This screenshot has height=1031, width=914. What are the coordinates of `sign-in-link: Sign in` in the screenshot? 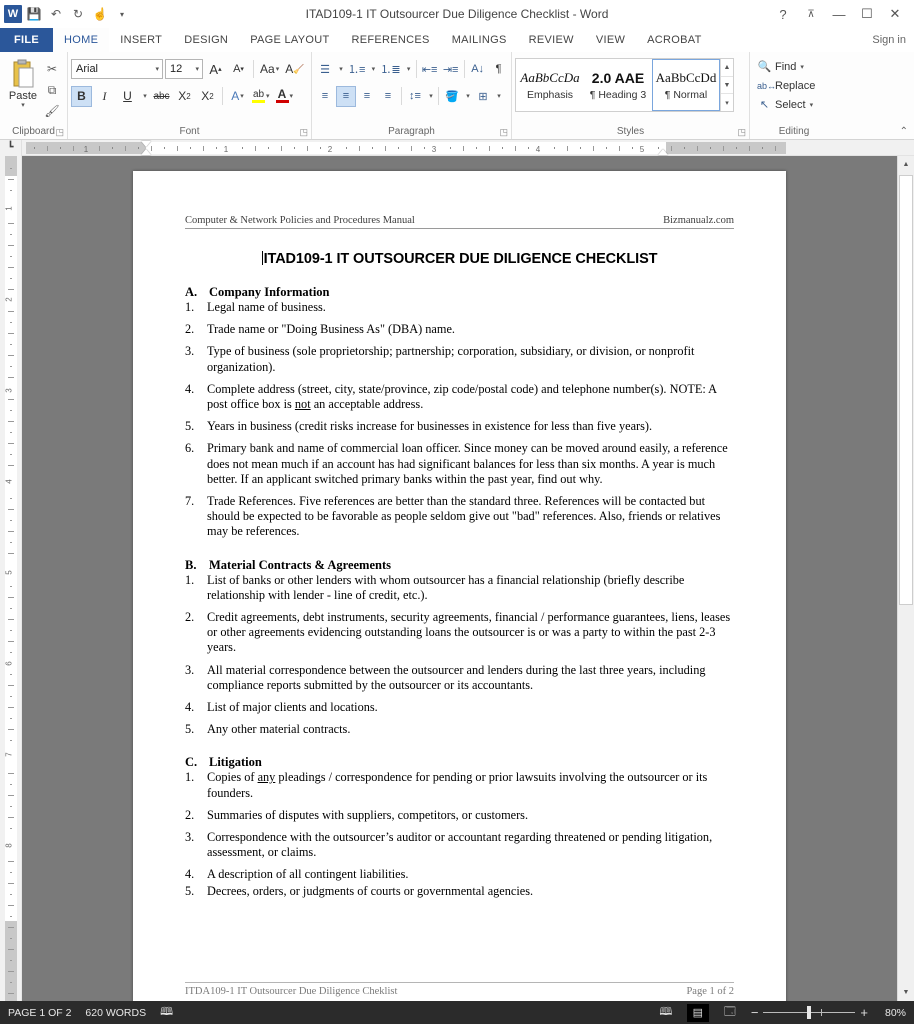 It's located at (889, 40).